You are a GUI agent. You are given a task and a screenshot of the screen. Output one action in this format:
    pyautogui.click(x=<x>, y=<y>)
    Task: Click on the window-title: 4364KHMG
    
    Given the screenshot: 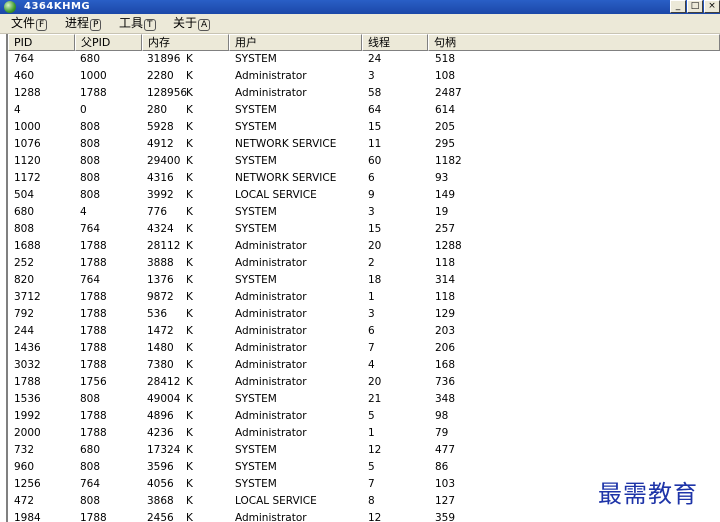 What is the action you would take?
    pyautogui.click(x=57, y=6)
    